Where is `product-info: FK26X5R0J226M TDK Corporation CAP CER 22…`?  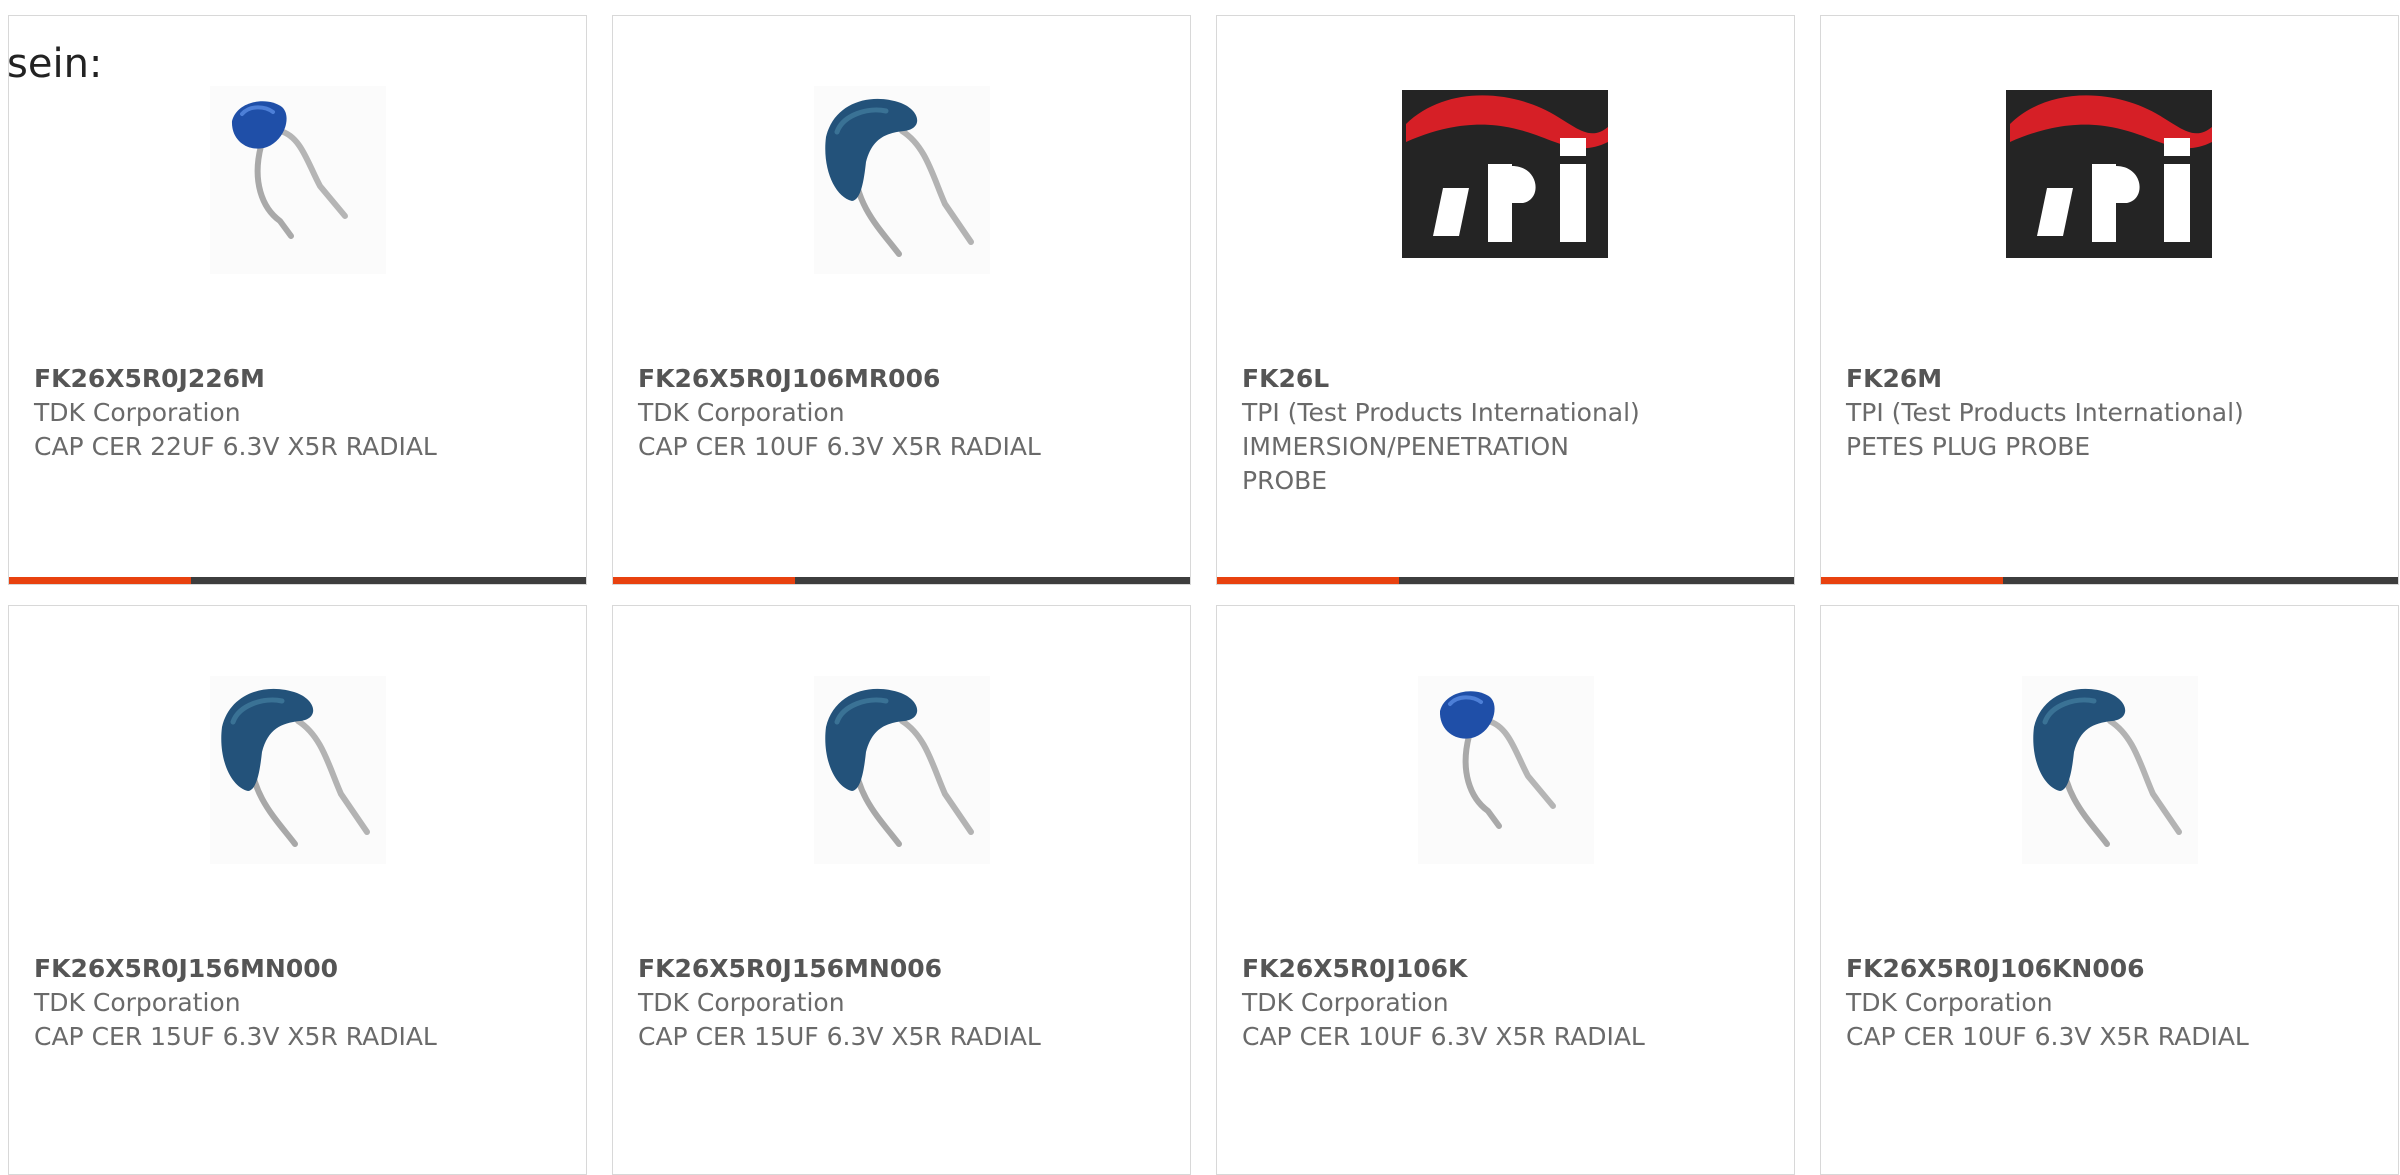
product-info: FK26X5R0J226M TDK Corporation CAP CER 22… is located at coordinates (284, 413).